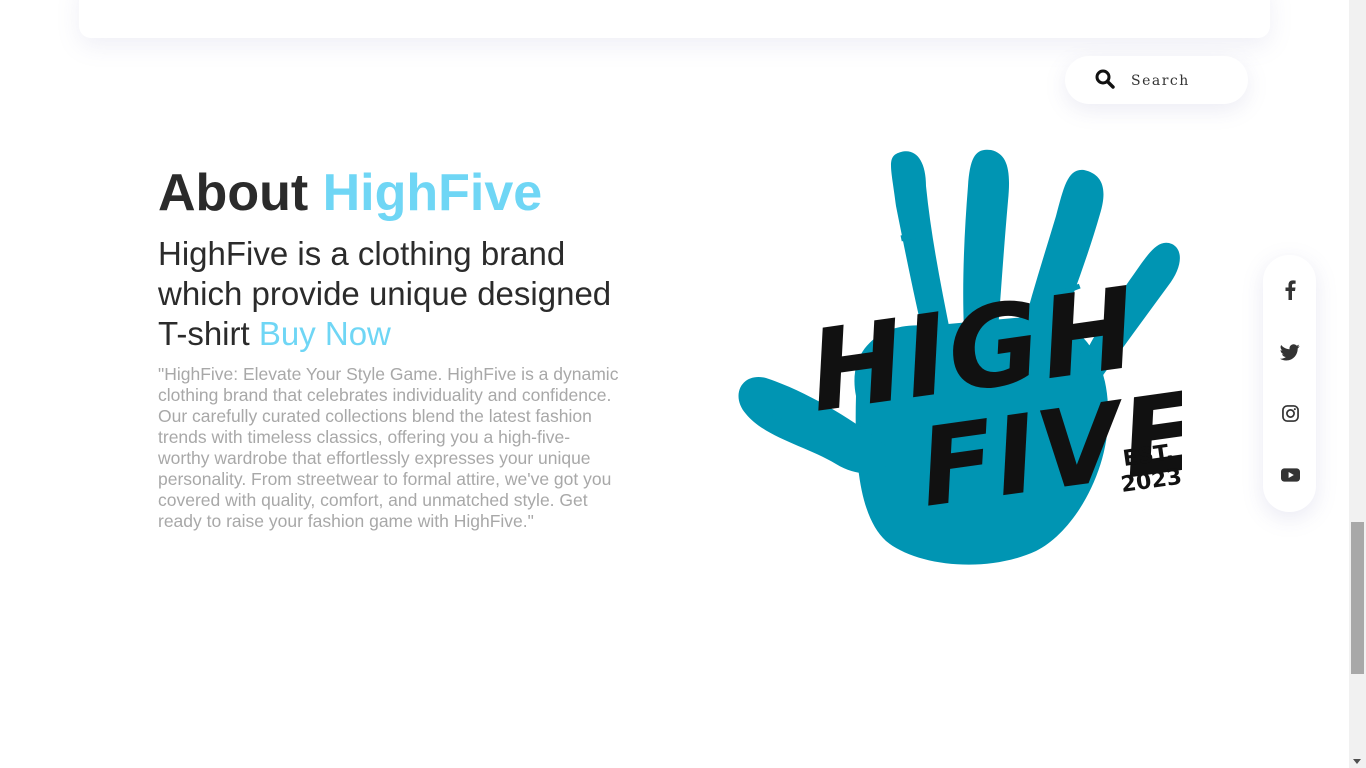  I want to click on youtube-link, so click(1290, 475).